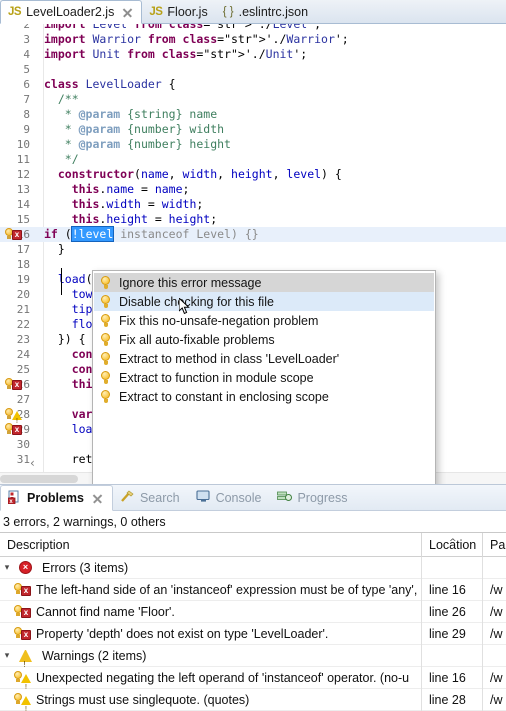  I want to click on editor-tab-levelloader2: JS LevelLoader2.js, so click(71, 12).